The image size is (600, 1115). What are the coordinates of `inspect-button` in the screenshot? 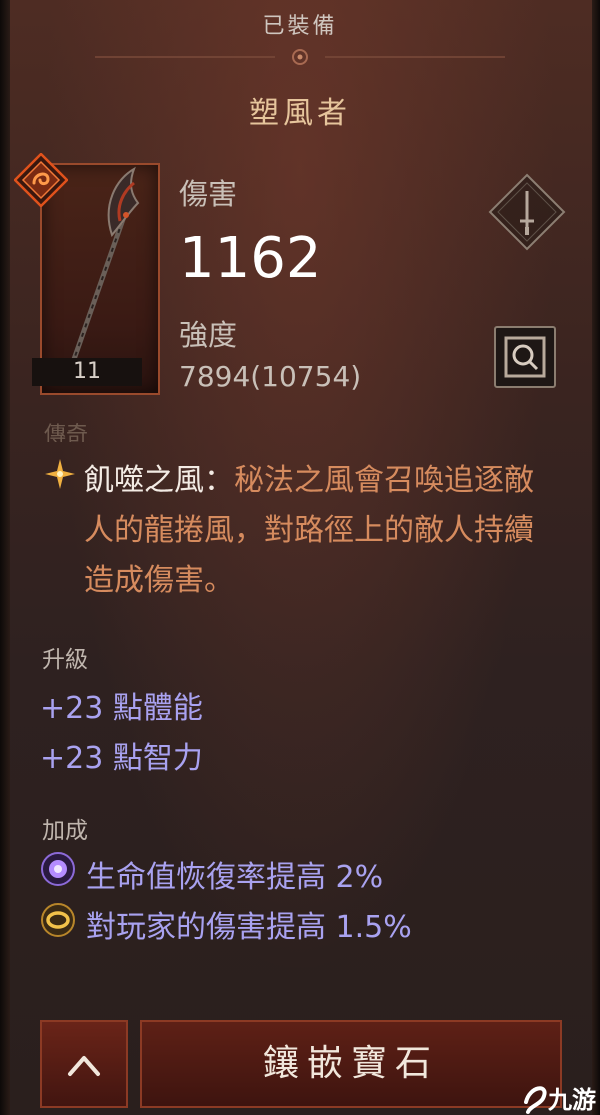 It's located at (525, 357).